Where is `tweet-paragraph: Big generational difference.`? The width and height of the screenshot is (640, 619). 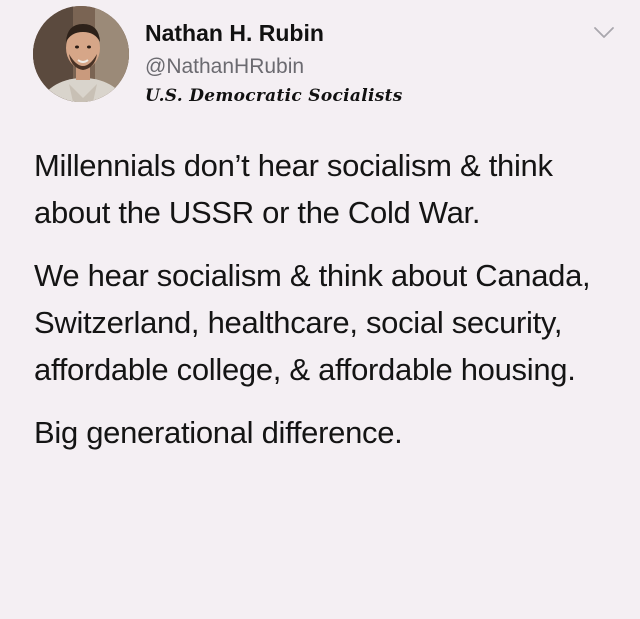
tweet-paragraph: Big generational difference. is located at coordinates (218, 432).